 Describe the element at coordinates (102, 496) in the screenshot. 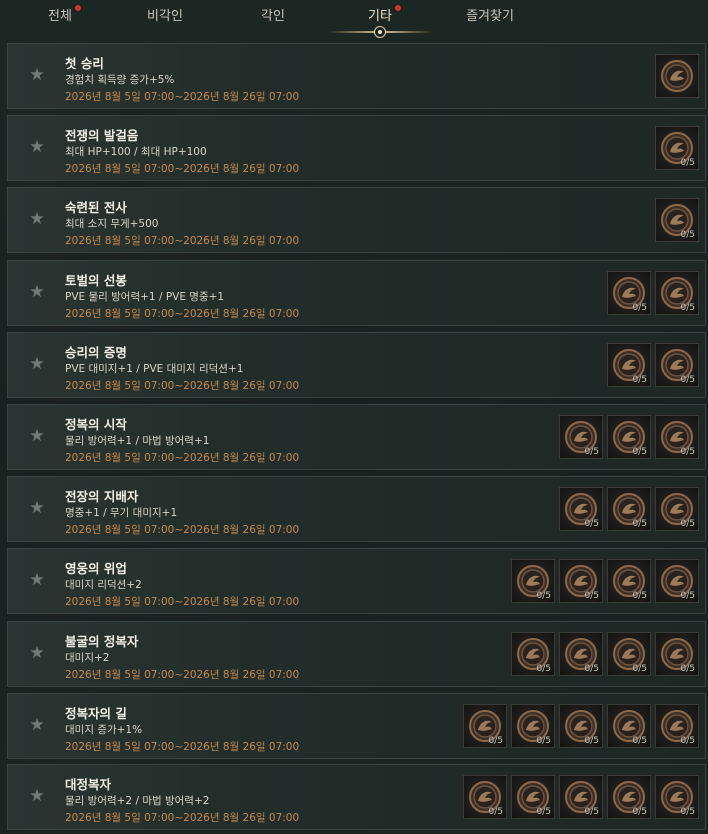

I see `title-name: 전장의 지배자` at that location.